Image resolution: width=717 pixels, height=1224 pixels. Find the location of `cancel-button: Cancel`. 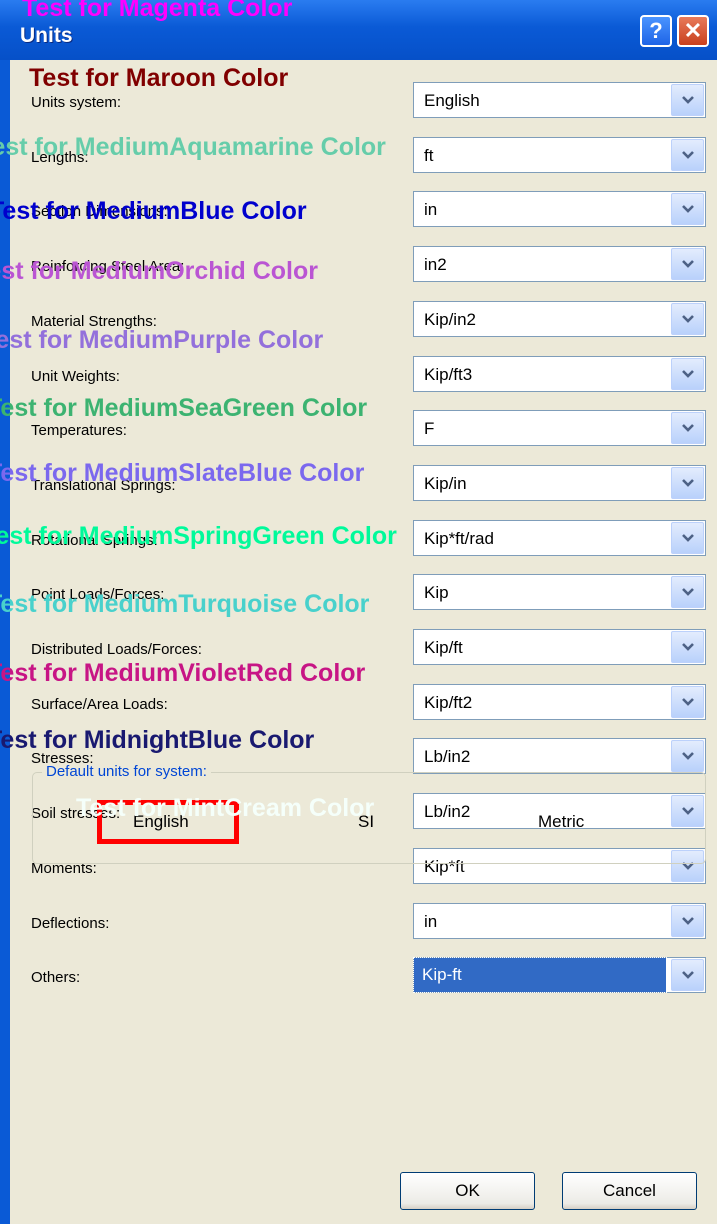

cancel-button: Cancel is located at coordinates (629, 1191).